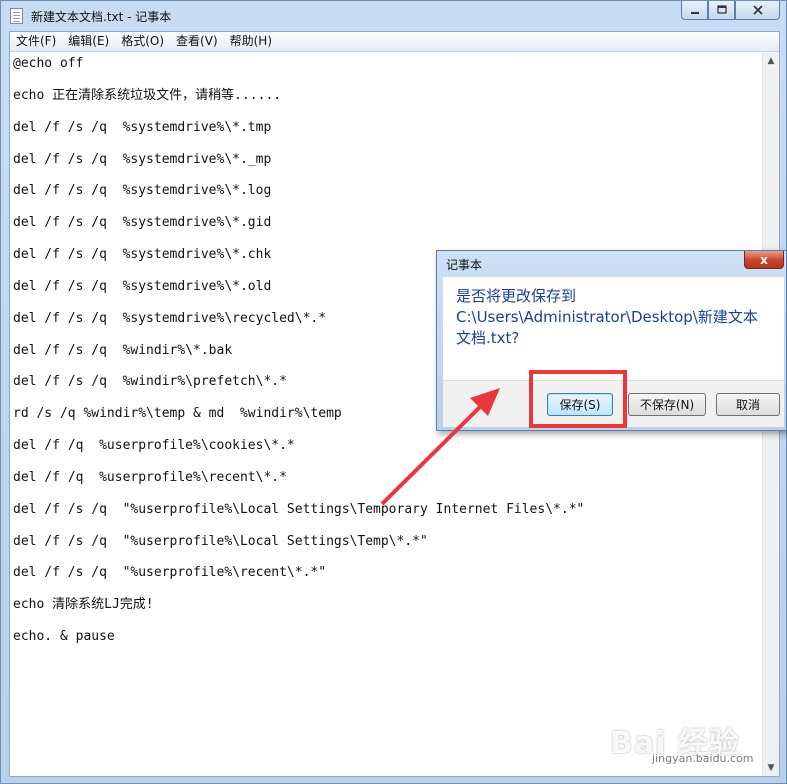 This screenshot has width=787, height=784. What do you see at coordinates (703, 758) in the screenshot?
I see `watermark-url: jingyan.baidu.com` at bounding box center [703, 758].